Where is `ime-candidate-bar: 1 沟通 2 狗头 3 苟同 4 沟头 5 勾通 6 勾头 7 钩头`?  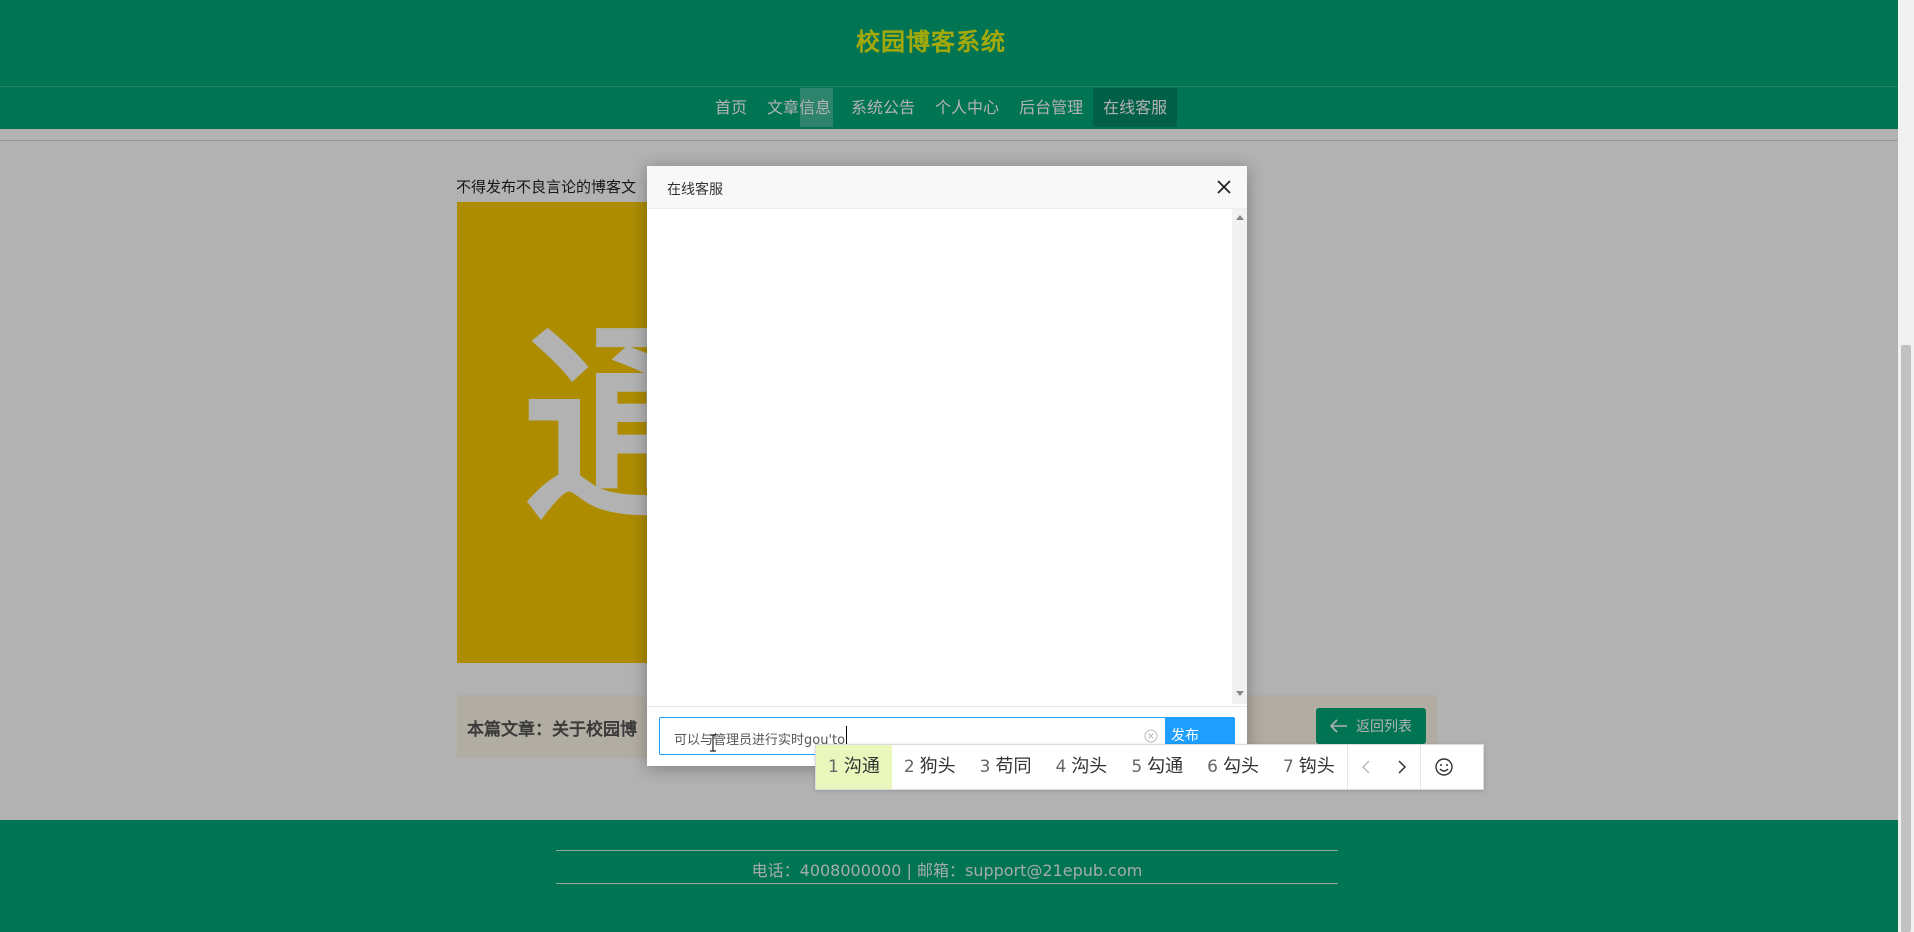 ime-candidate-bar: 1 沟通 2 狗头 3 苟同 4 沟头 5 勾通 6 勾头 7 钩头 is located at coordinates (1149, 767).